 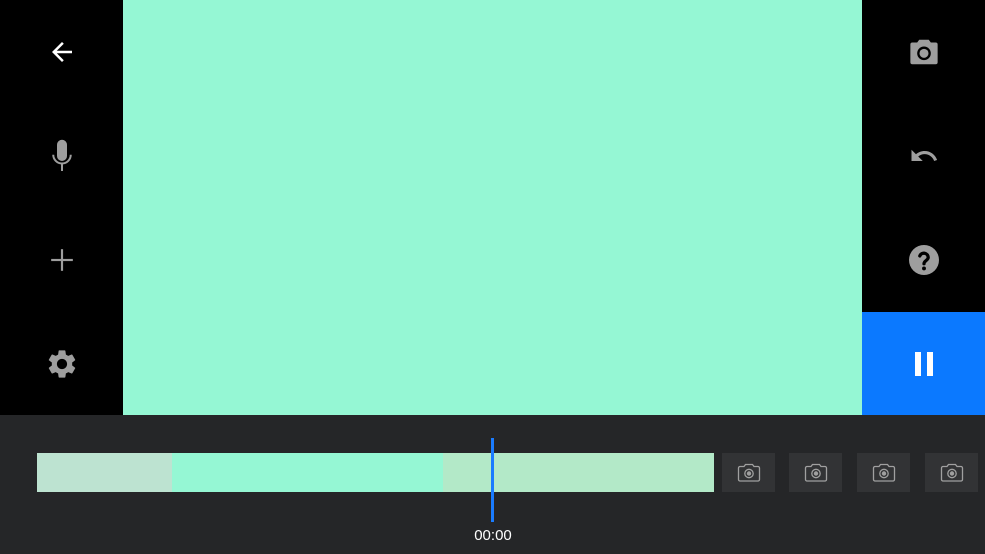 I want to click on microphone-icon, so click(x=61, y=155).